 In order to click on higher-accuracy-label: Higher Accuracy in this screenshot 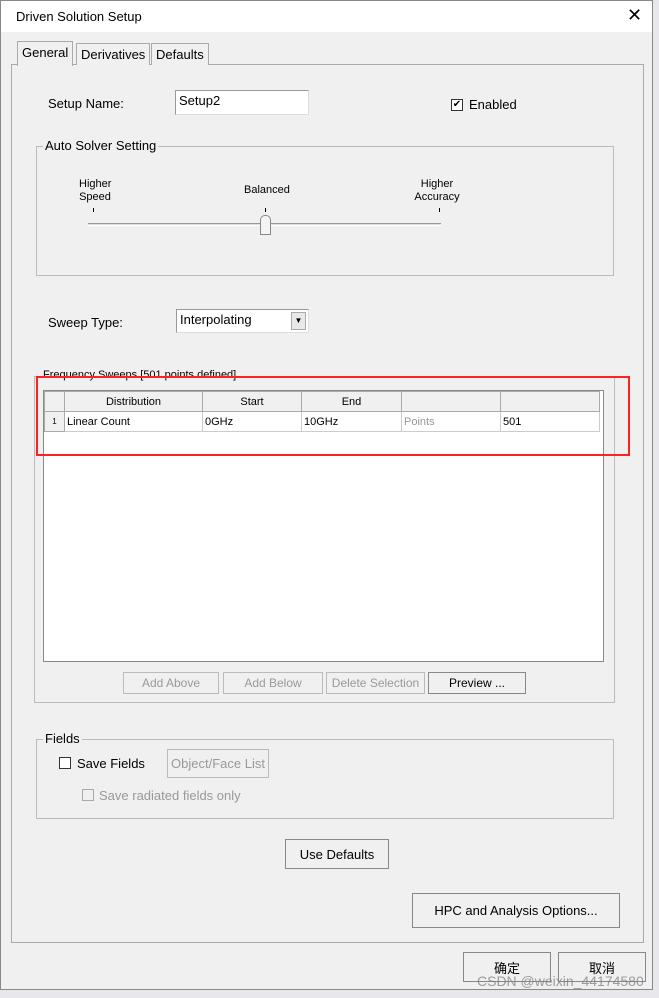, I will do `click(437, 190)`.